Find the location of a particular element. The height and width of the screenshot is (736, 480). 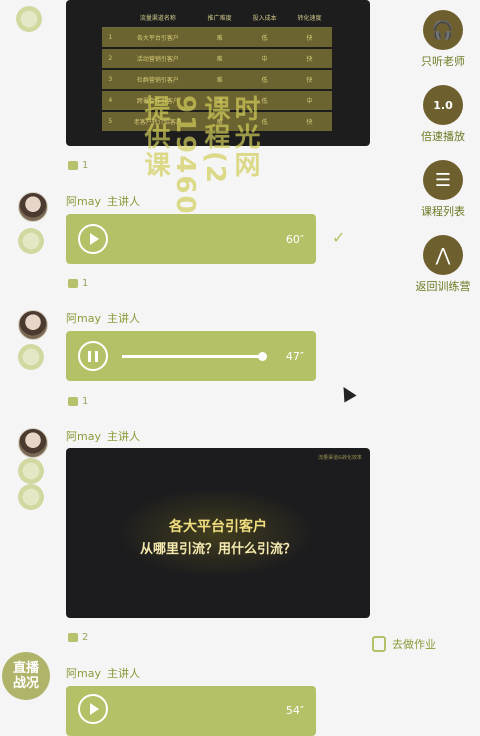

read-check-icon: ✓ is located at coordinates (339, 237).